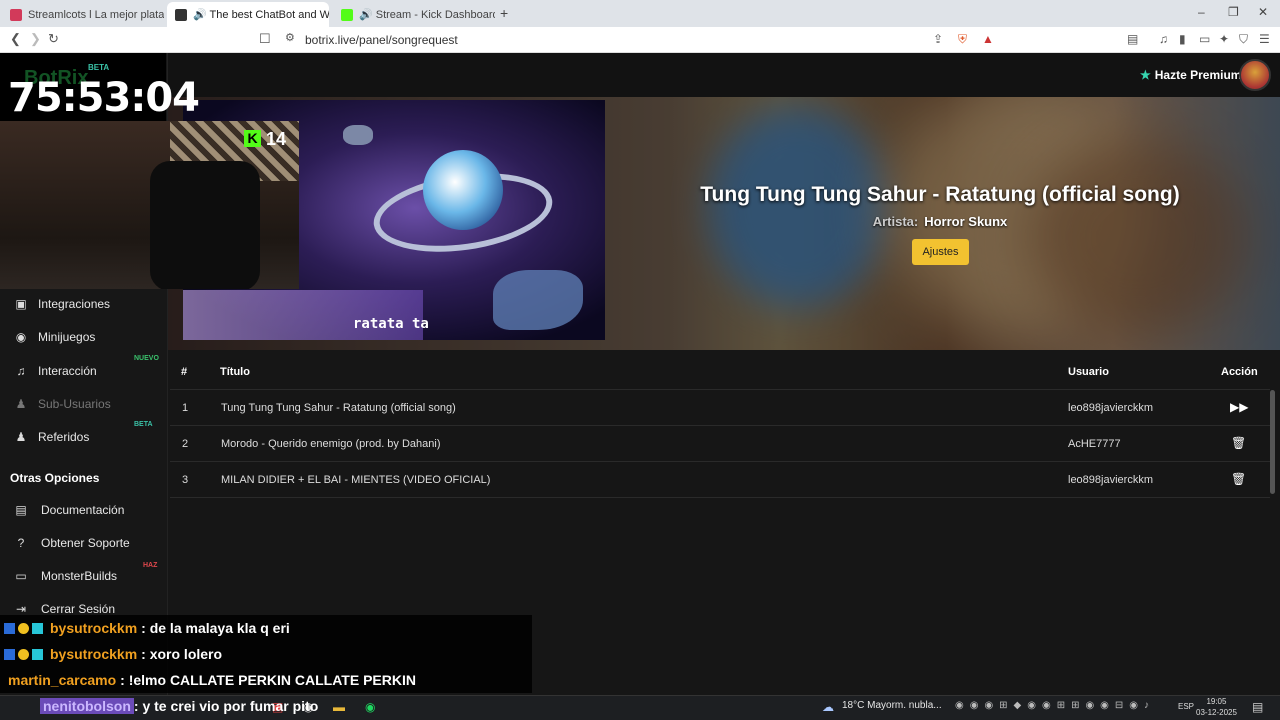 The width and height of the screenshot is (1280, 720). Describe the element at coordinates (940, 252) in the screenshot. I see `settings-button: Ajustes` at that location.